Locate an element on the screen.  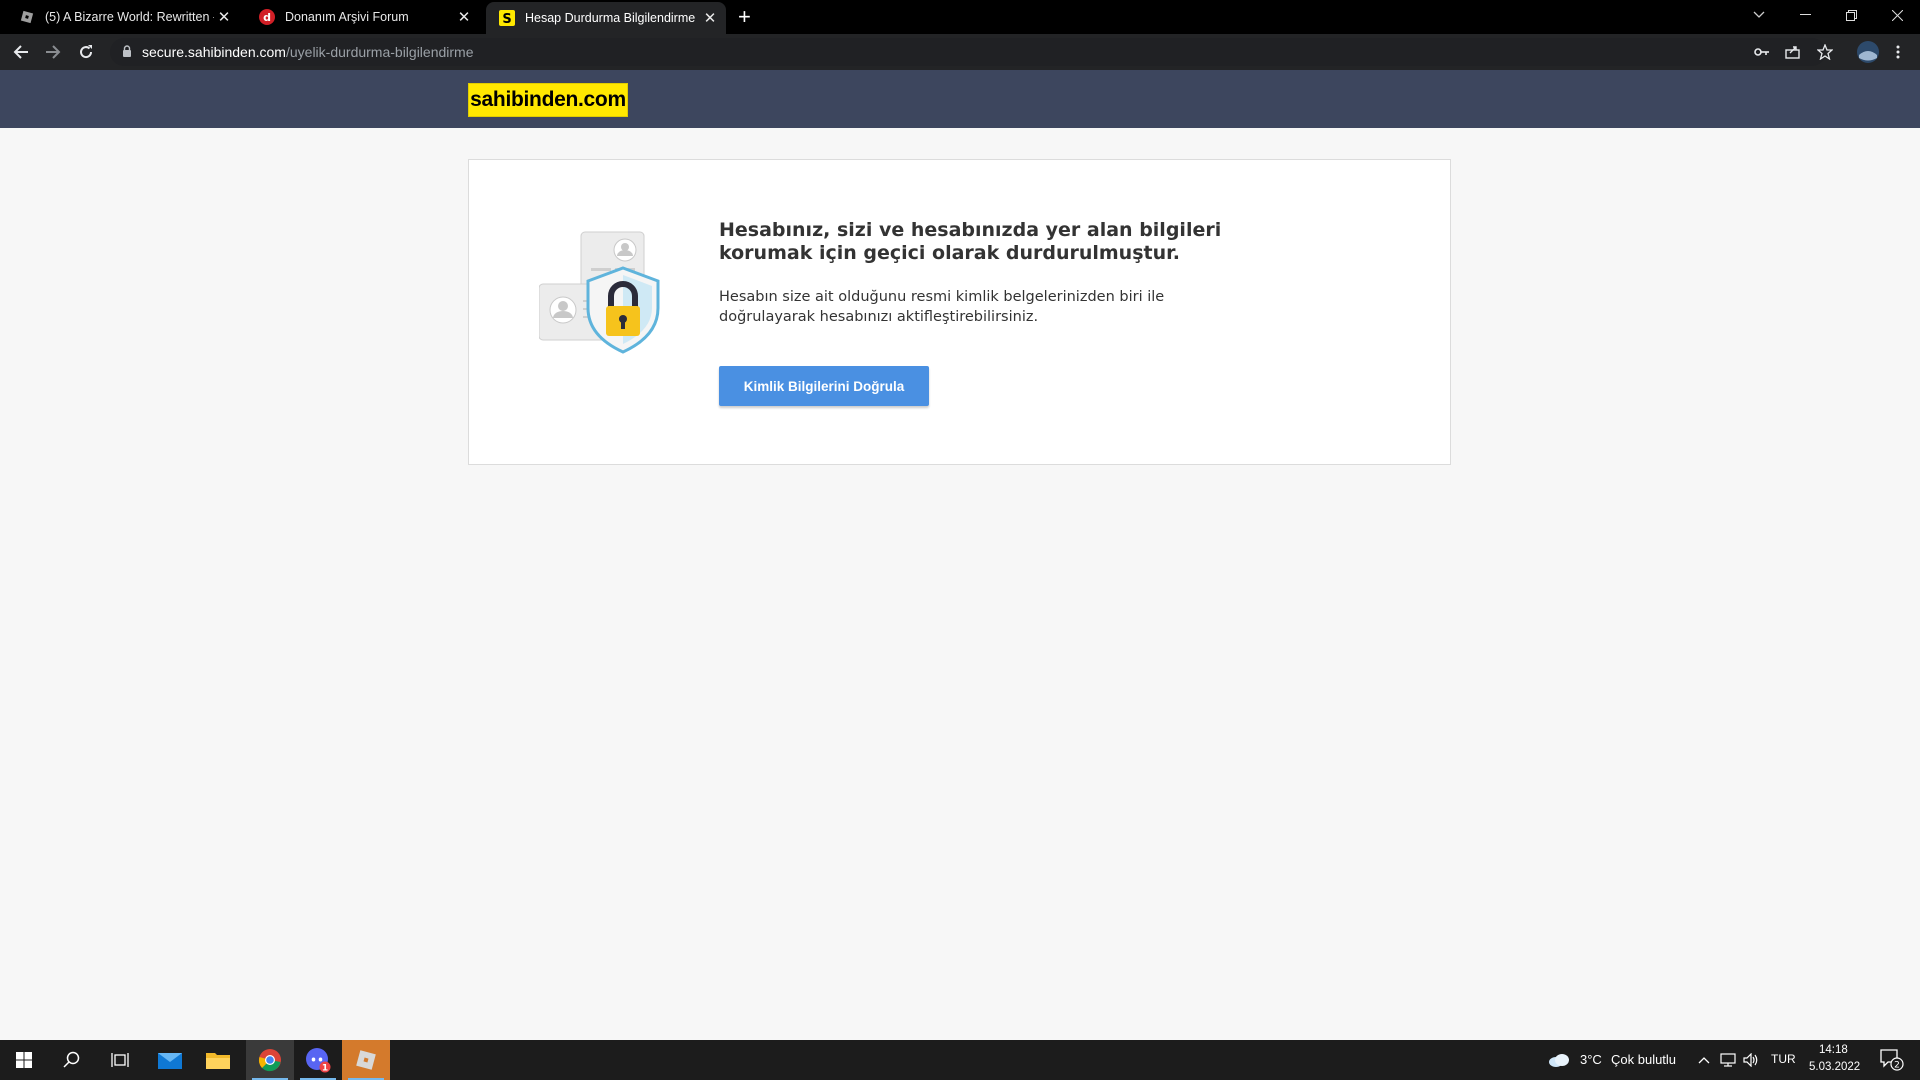
site-header: sahibinden.com is located at coordinates (960, 99).